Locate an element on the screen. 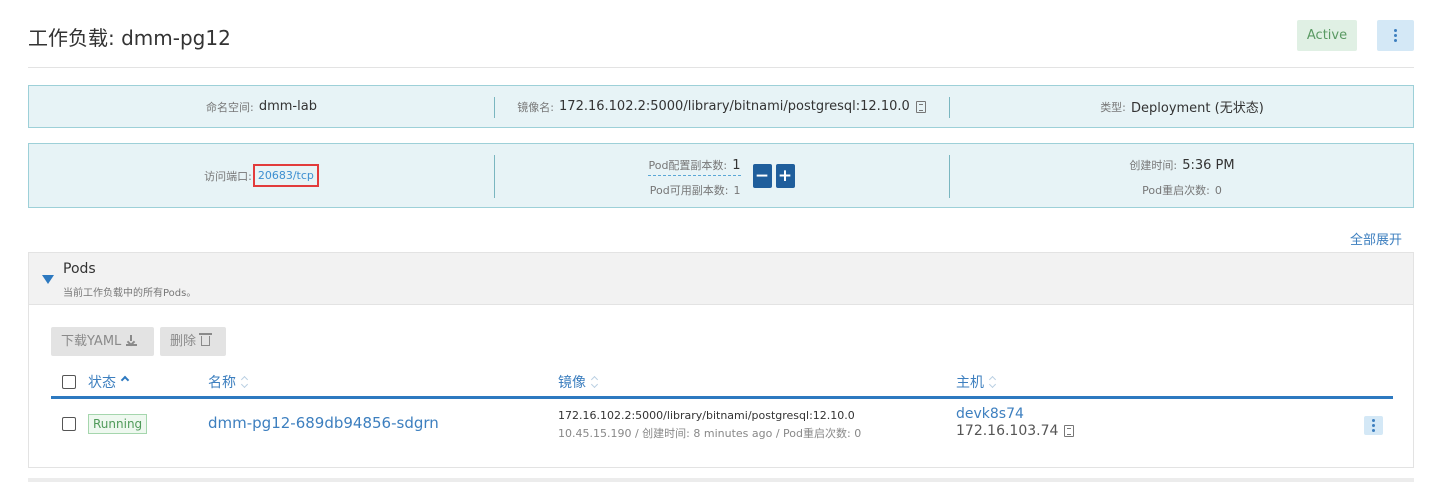 Image resolution: width=1431 pixels, height=482 pixels. scale-config-label: Pod配置副本数: is located at coordinates (688, 165).